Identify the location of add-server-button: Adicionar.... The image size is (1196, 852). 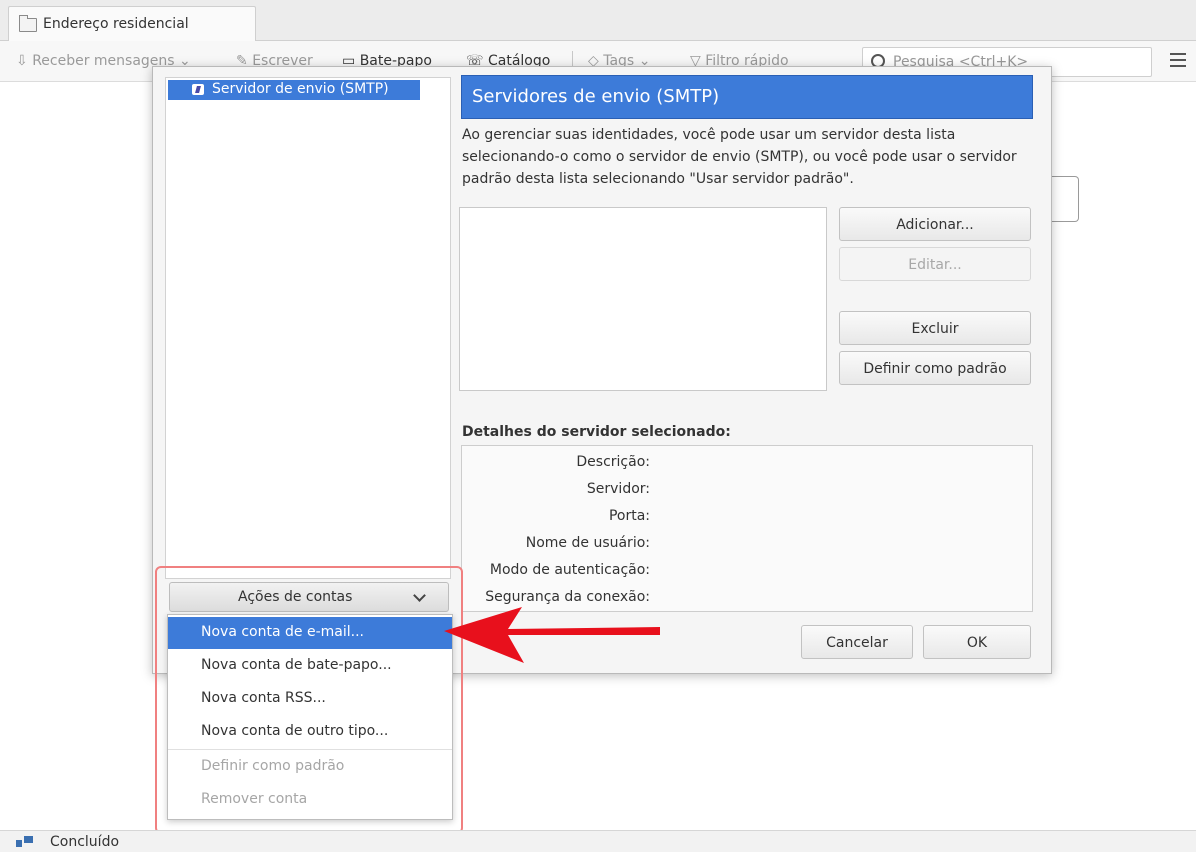
(935, 224).